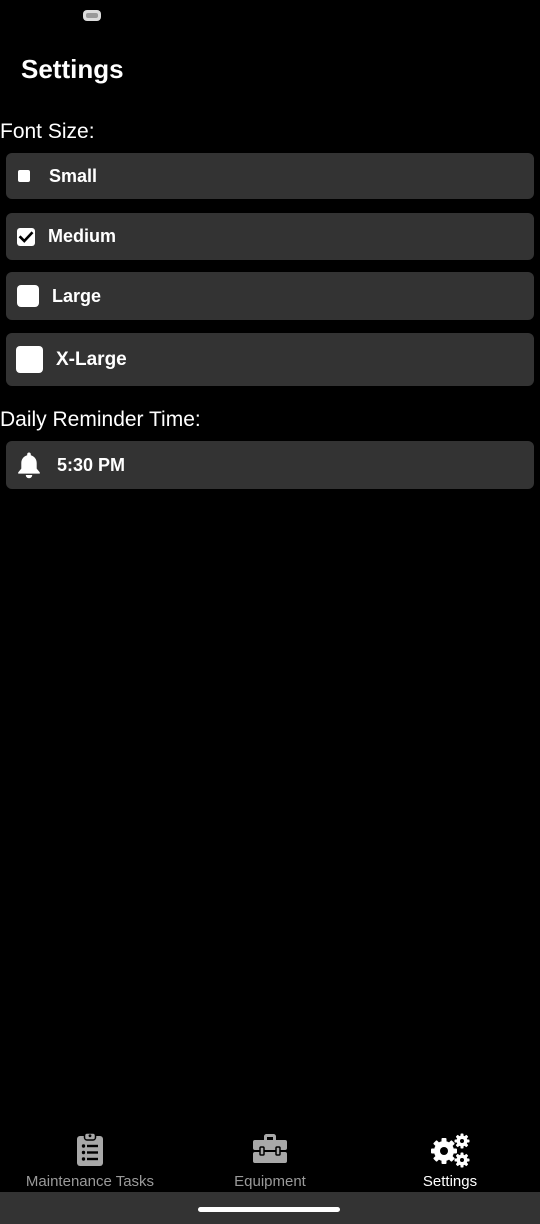  I want to click on gears-icon, so click(450, 1150).